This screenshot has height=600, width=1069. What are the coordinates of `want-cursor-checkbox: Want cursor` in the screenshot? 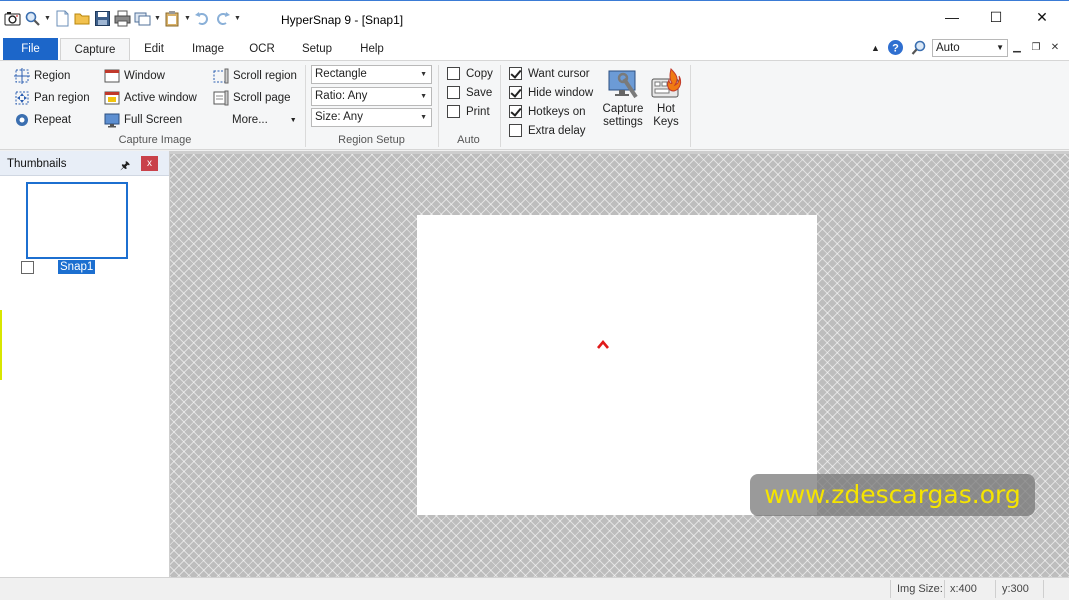 It's located at (549, 73).